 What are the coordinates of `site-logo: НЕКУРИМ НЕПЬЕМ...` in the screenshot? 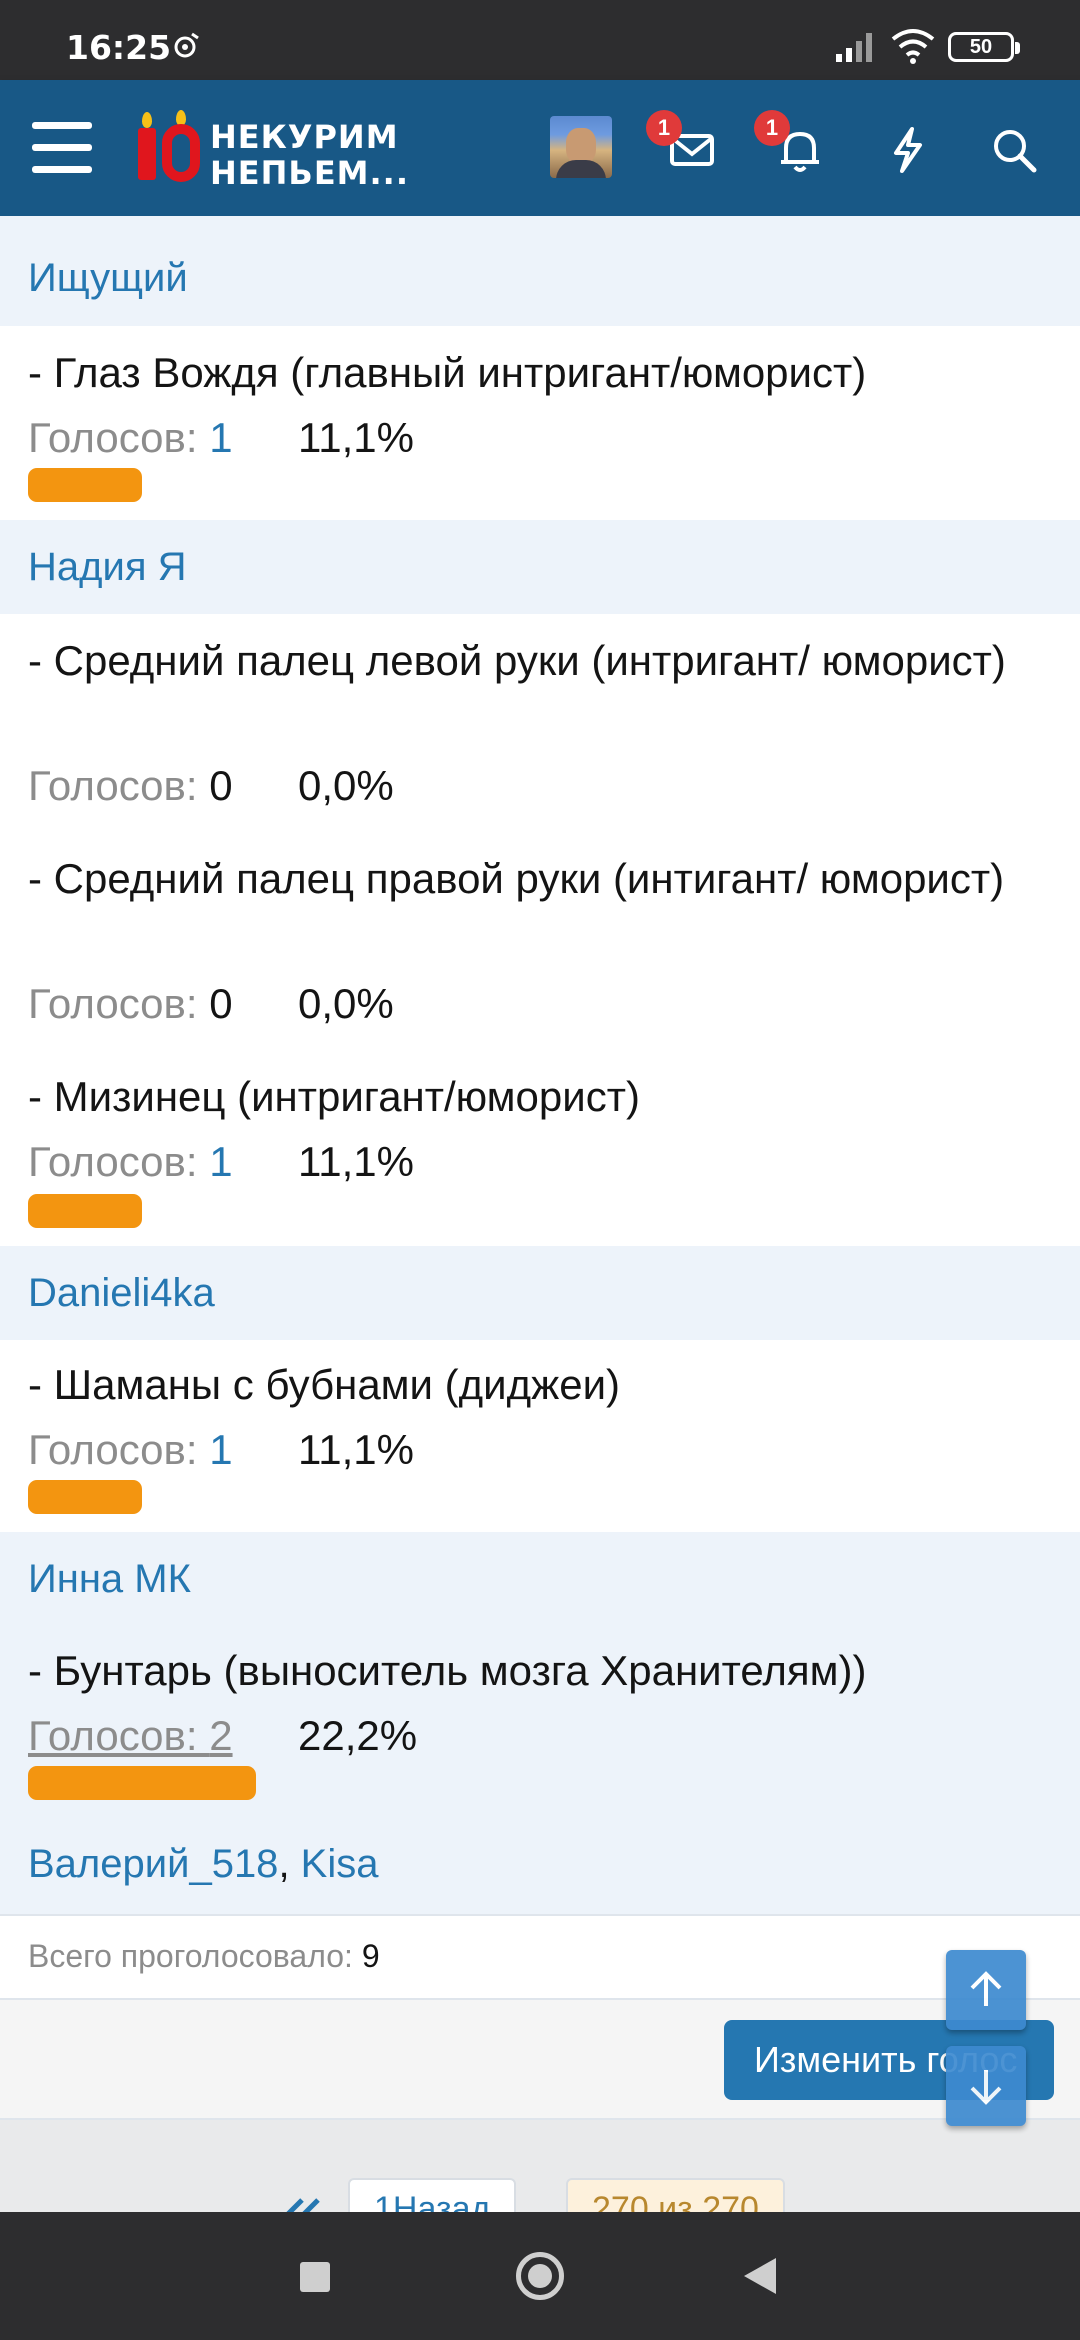 It's located at (271, 151).